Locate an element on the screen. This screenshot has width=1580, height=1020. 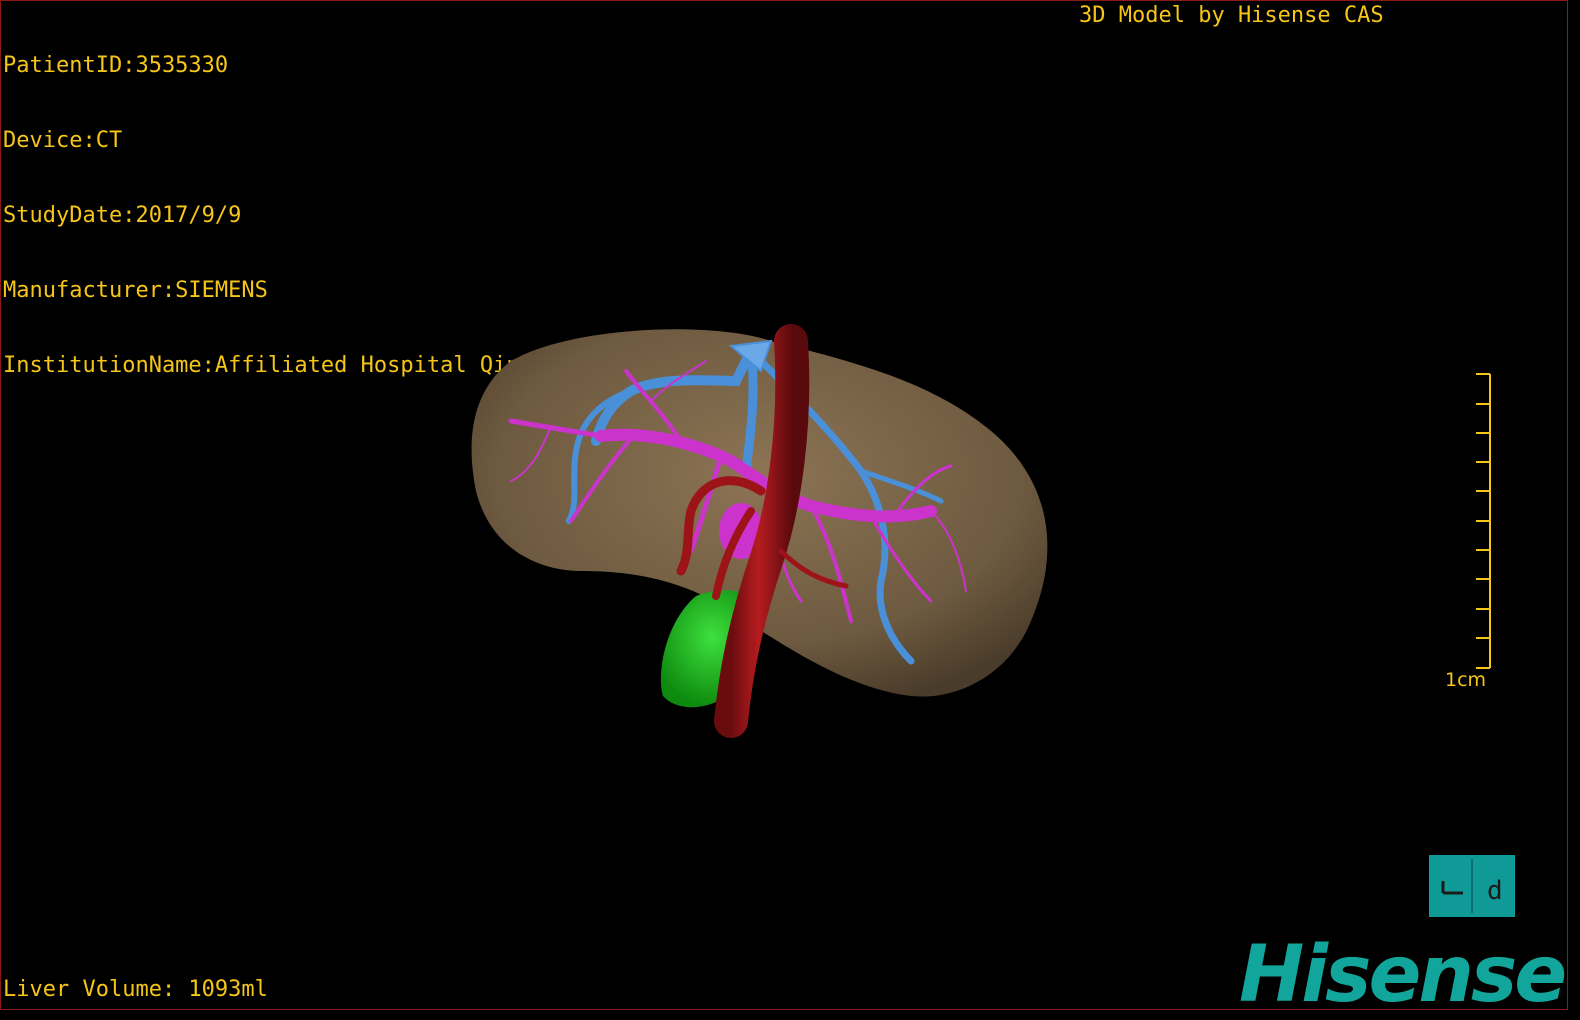
manufacturer: Manufacturer:SIEMENS is located at coordinates (135, 290).